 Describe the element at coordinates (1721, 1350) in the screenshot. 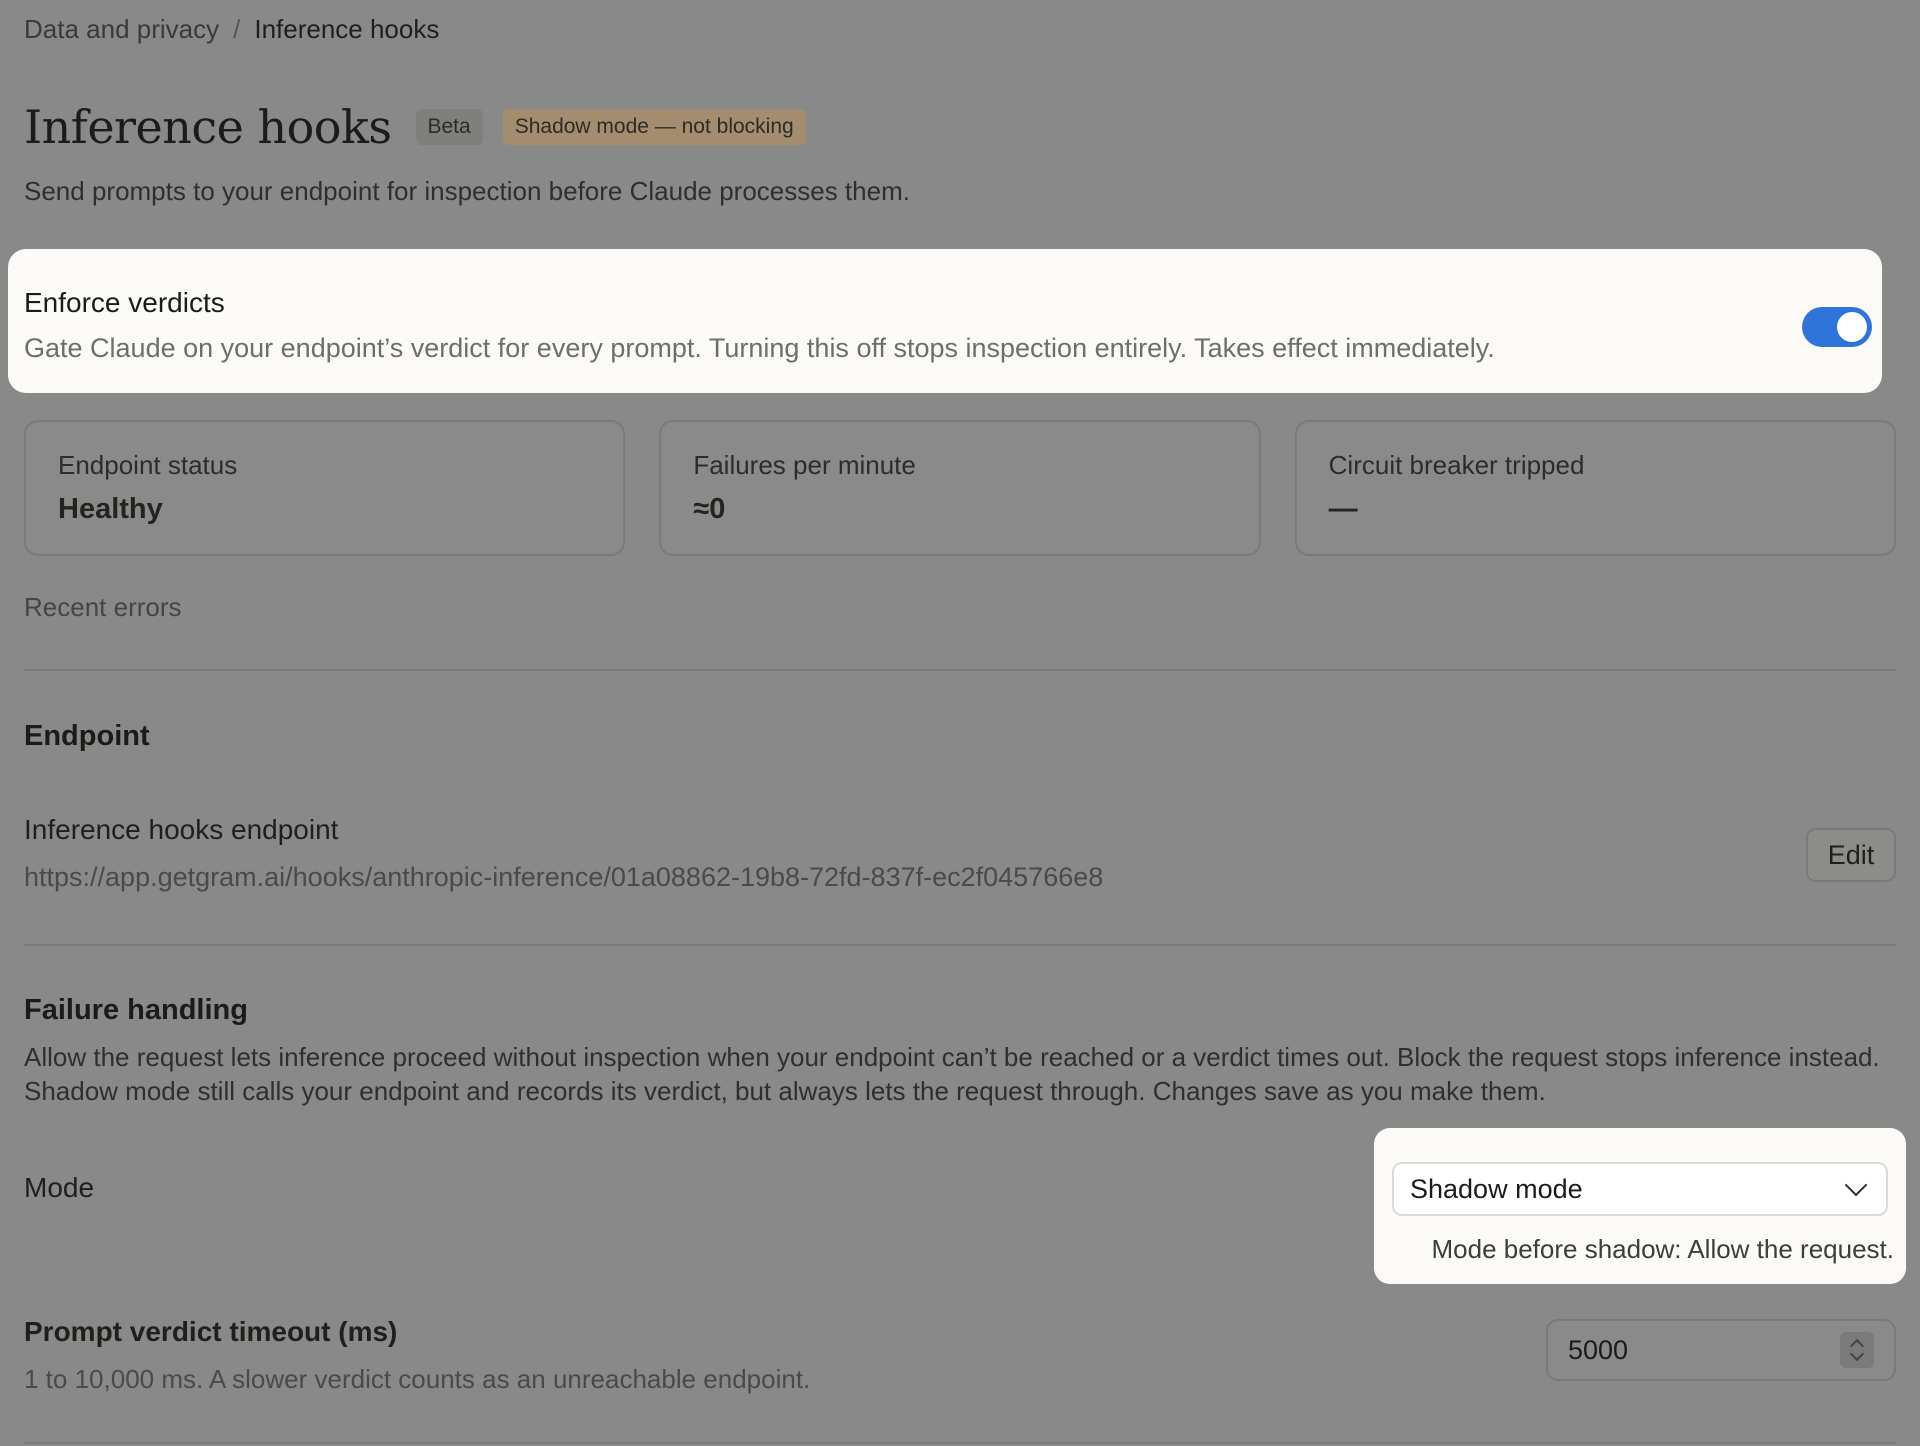

I see `timeout-input: 5000` at that location.